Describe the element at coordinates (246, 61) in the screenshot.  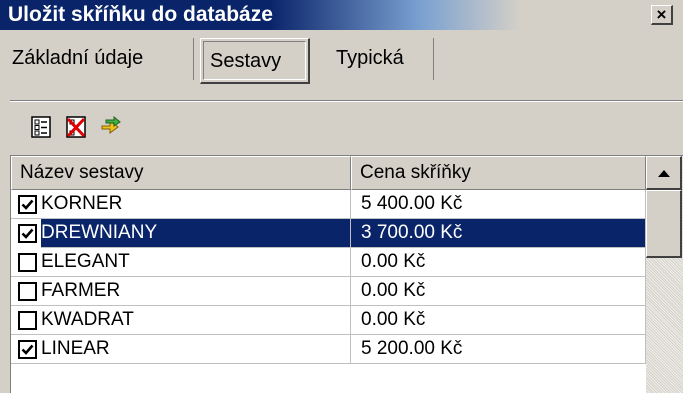
I see `tab-label: Sestavy` at that location.